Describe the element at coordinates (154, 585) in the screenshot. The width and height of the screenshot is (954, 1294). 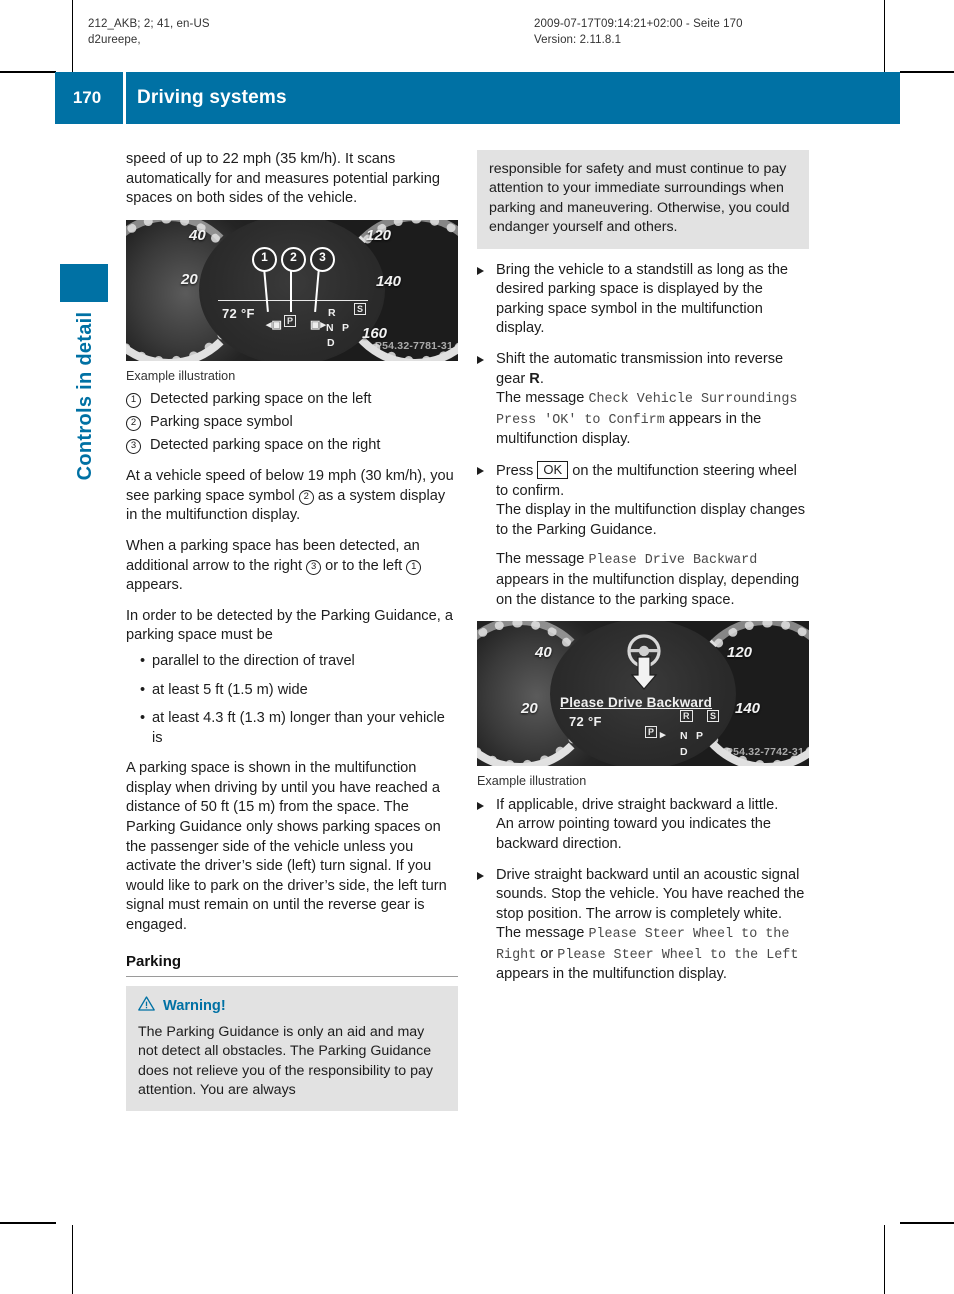
I see `paragraph-detection-text-c: appears.` at that location.